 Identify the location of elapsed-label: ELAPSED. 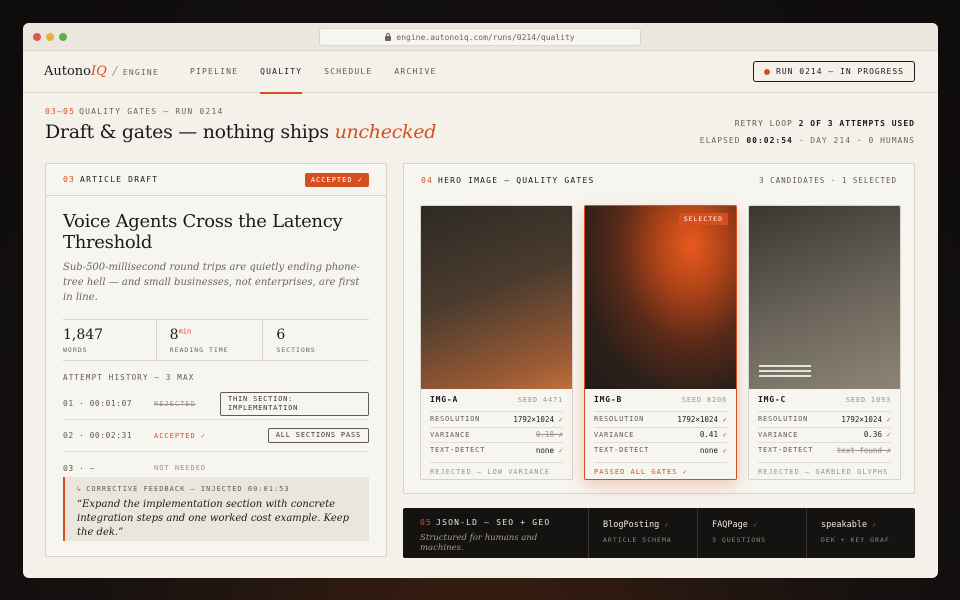
(723, 140).